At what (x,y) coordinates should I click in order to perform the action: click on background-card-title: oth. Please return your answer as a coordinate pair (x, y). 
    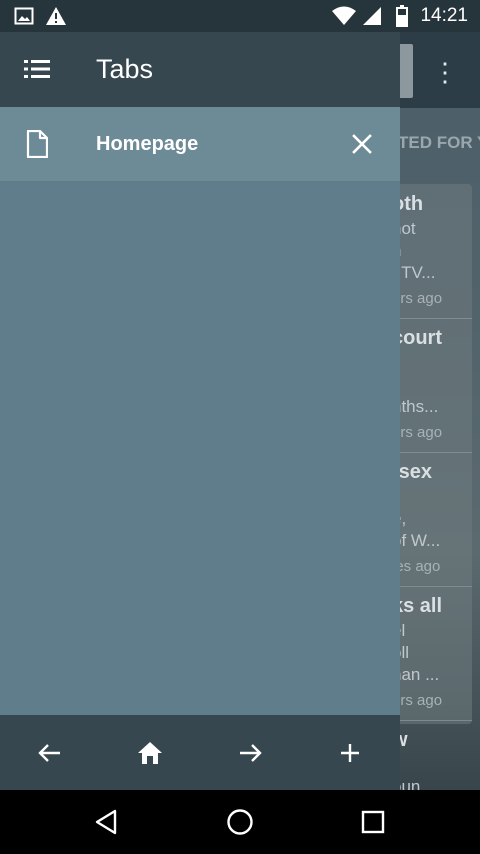
    Looking at the image, I should click on (408, 204).